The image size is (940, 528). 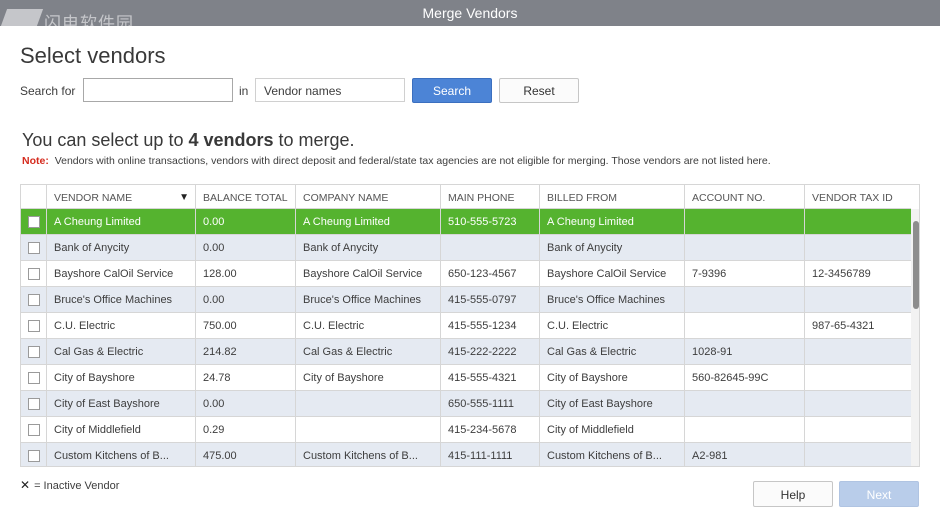 I want to click on billed-from-cell: City of Bayshore, so click(x=612, y=377).